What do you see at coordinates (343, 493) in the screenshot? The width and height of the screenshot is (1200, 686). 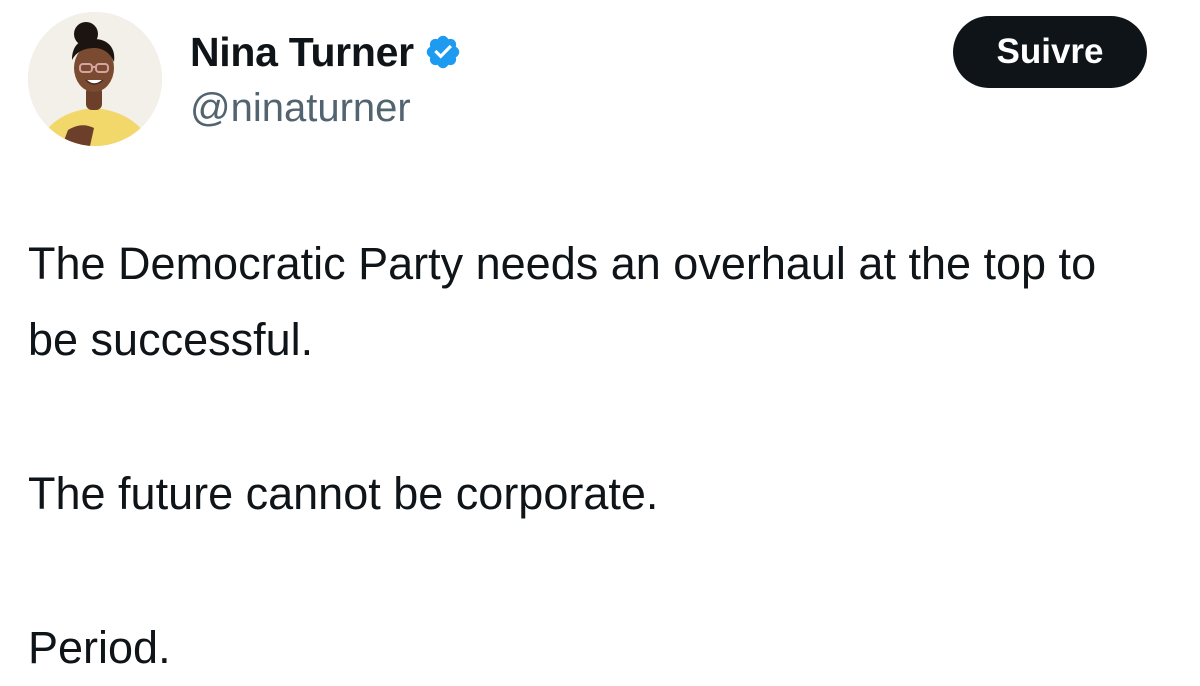 I see `tweet-paragraph: The future cannot be corporate.` at bounding box center [343, 493].